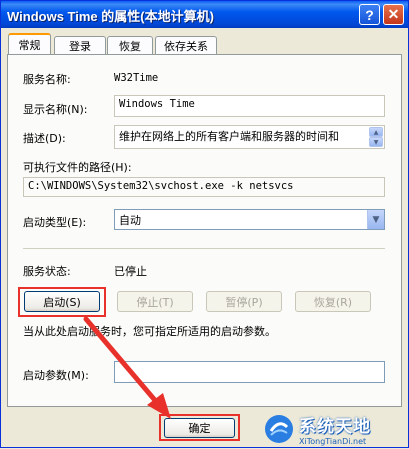 The height and width of the screenshot is (449, 409). Describe the element at coordinates (155, 301) in the screenshot. I see `stop-button: 停止(T)` at that location.